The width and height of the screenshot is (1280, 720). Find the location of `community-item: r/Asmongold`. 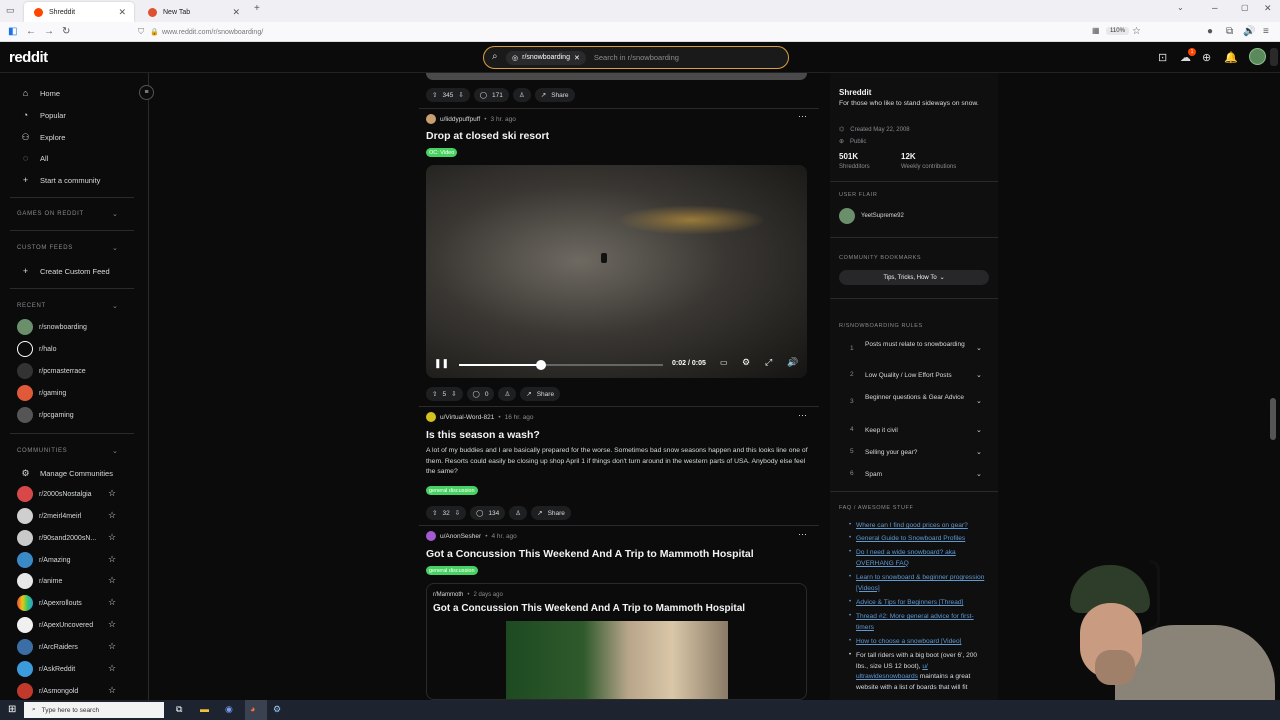

community-item: r/Asmongold is located at coordinates (47, 691).